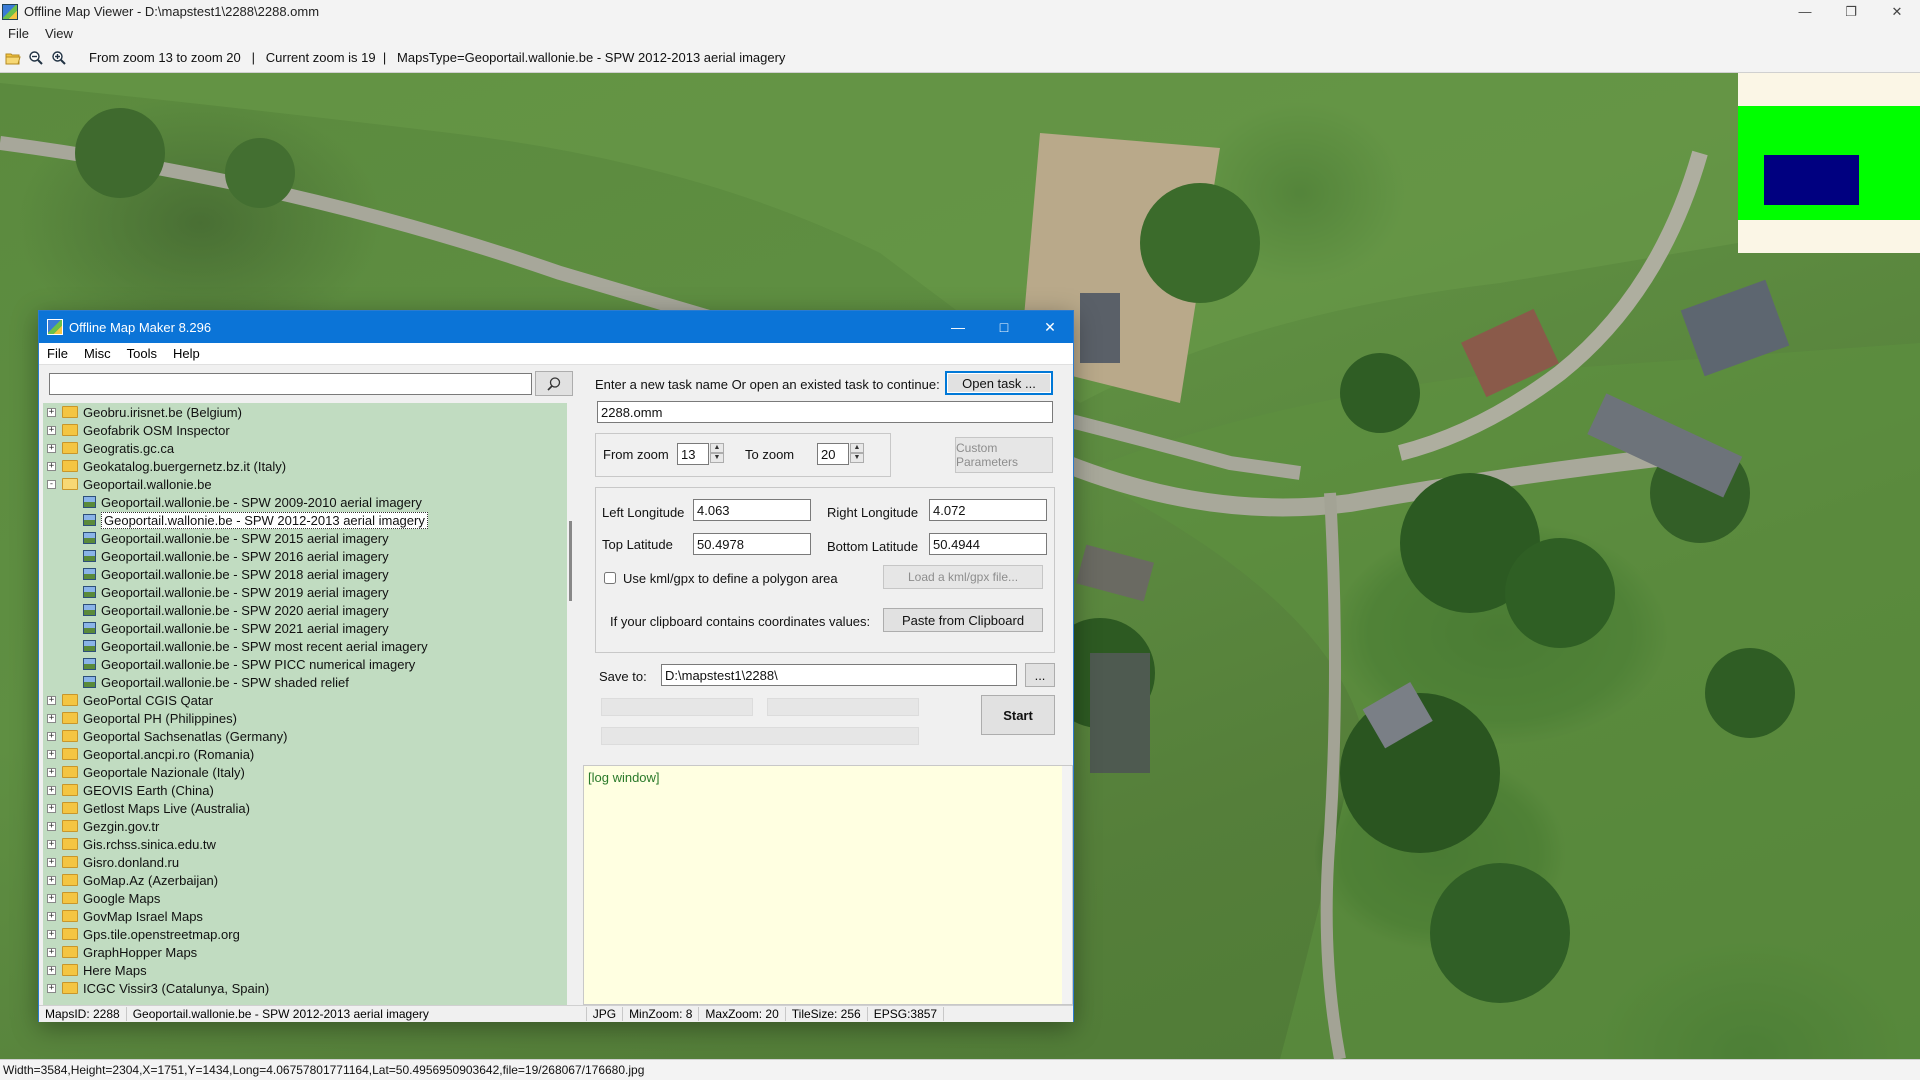  What do you see at coordinates (305, 448) in the screenshot?
I see `tree-folder-item: + Geogratis.gc.ca` at bounding box center [305, 448].